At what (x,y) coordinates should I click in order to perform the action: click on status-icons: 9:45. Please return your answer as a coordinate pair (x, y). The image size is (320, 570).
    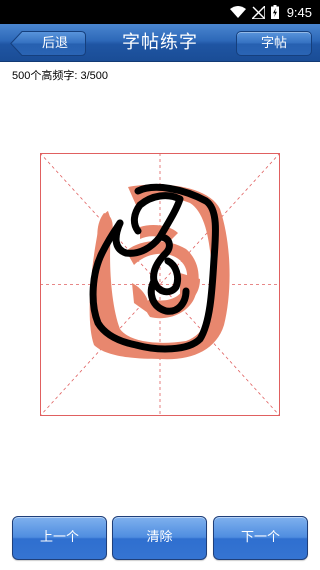
    Looking at the image, I should click on (270, 12).